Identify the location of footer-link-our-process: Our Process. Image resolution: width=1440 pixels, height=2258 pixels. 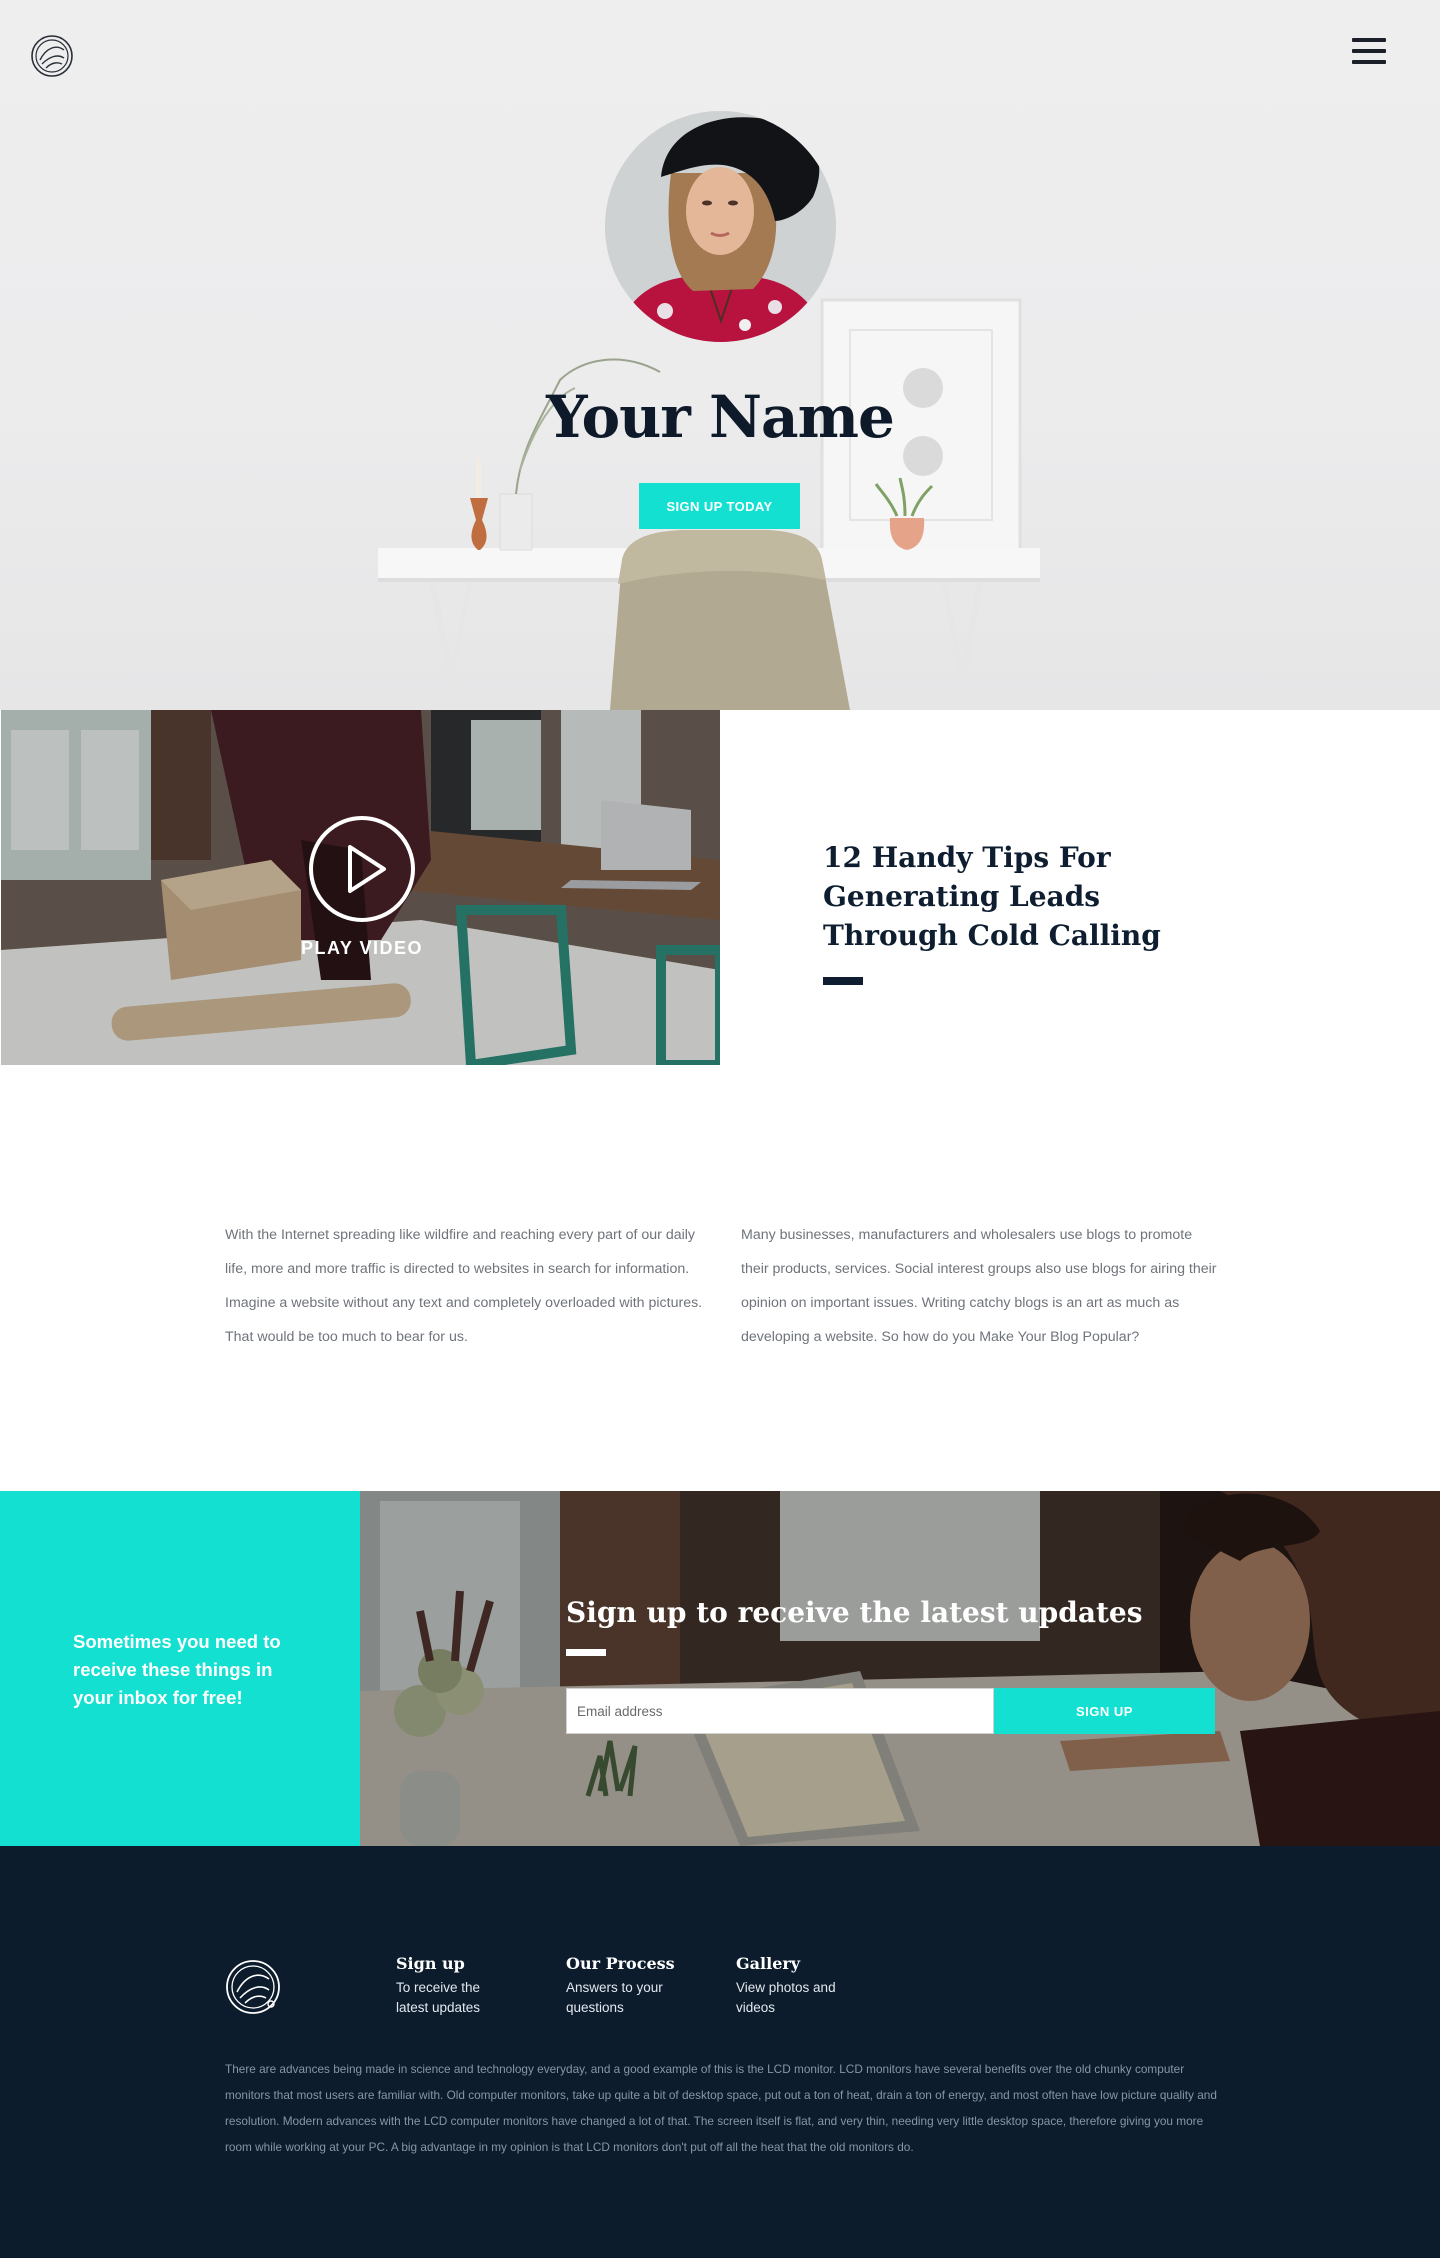
(646, 1963).